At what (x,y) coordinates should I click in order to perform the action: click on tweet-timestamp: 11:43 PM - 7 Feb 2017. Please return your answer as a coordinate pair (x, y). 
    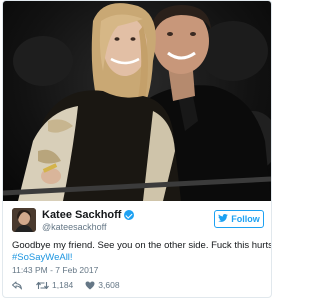
    Looking at the image, I should click on (55, 270).